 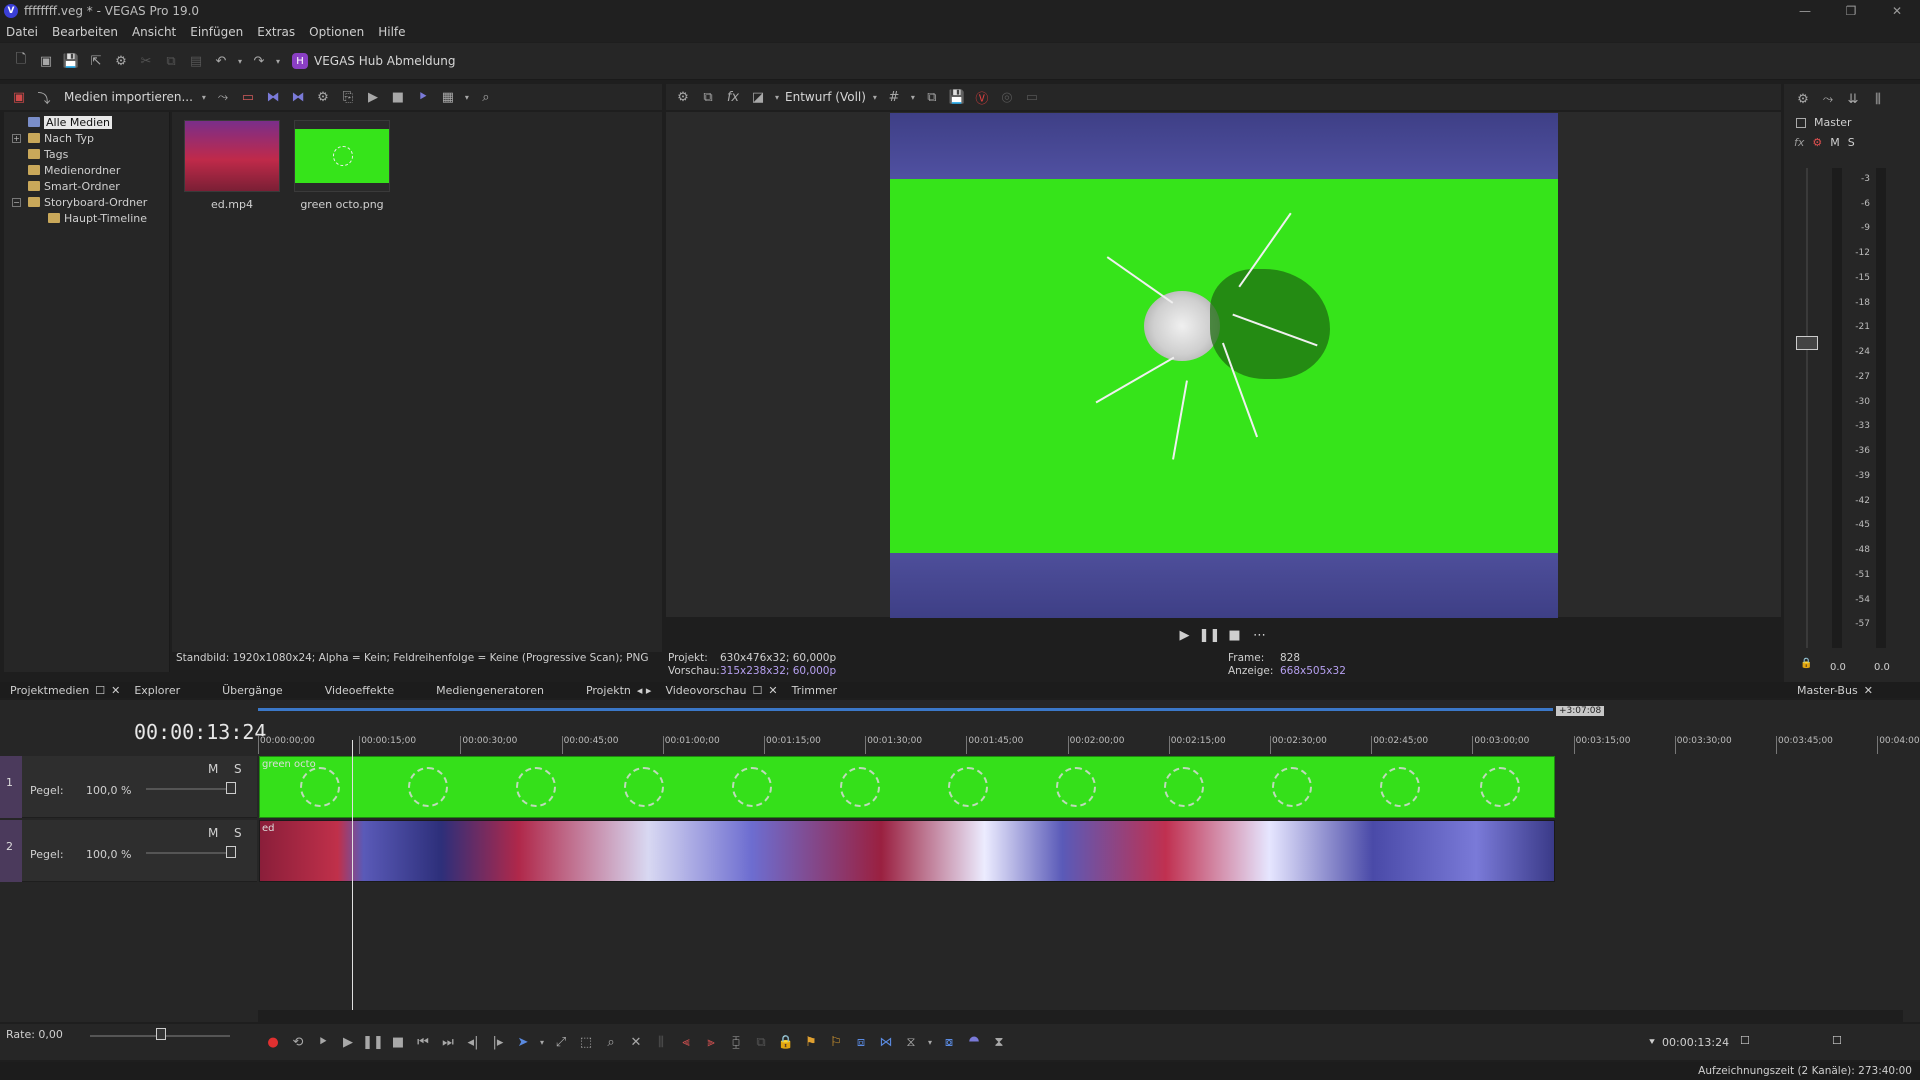 What do you see at coordinates (911, 1042) in the screenshot?
I see `ripple-icon: ⧖` at bounding box center [911, 1042].